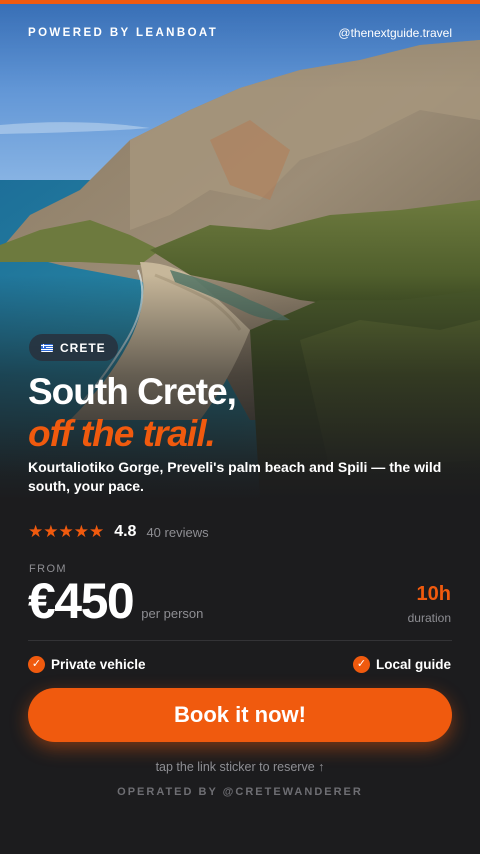 This screenshot has width=480, height=854. I want to click on feature-label: Private vehicle, so click(98, 664).